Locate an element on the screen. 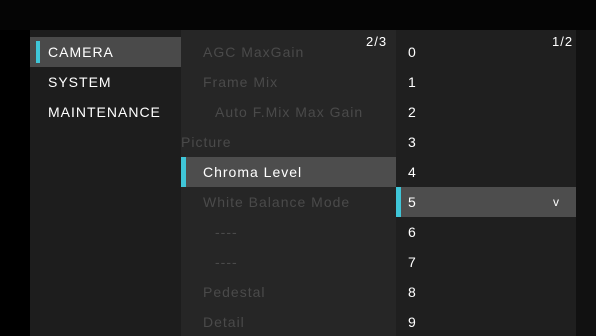  submenu-page-indicator: 2/3 is located at coordinates (377, 41).